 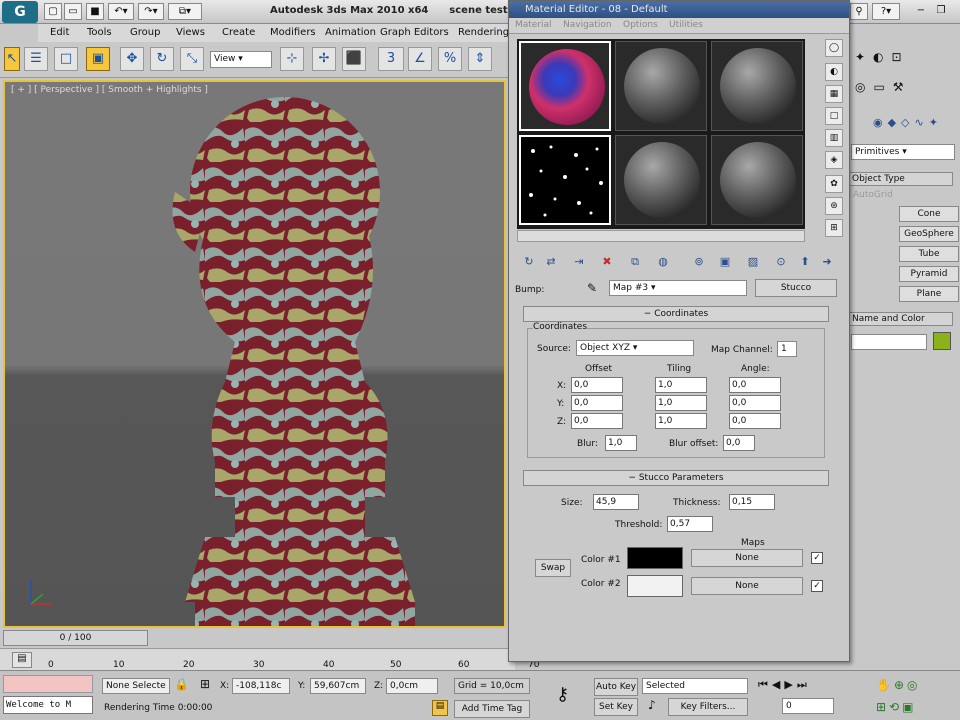 I want to click on menu-group: Group, so click(x=145, y=32).